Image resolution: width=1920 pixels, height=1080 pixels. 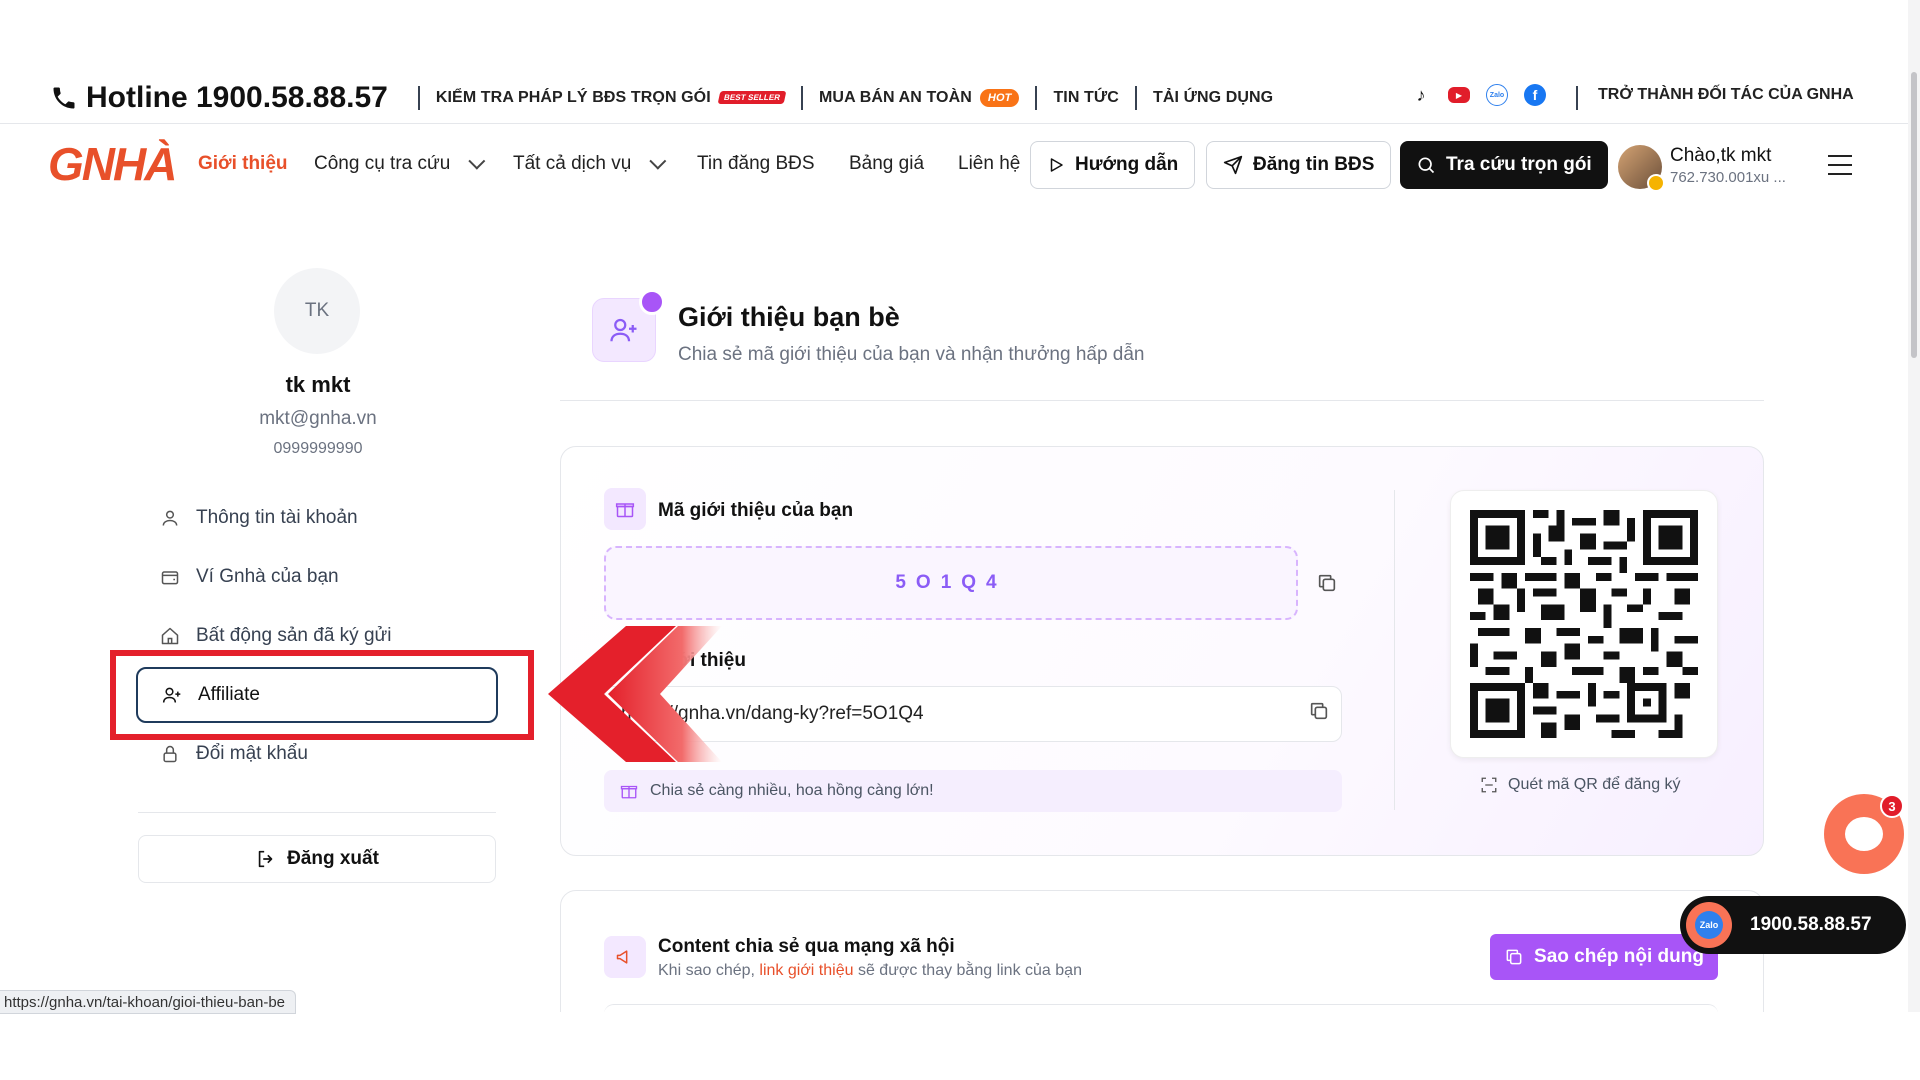 What do you see at coordinates (623, 330) in the screenshot?
I see `user-plus-icon` at bounding box center [623, 330].